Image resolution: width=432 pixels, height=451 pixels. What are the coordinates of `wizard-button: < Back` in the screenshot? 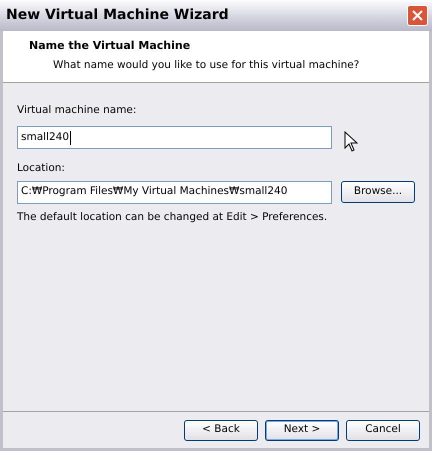 It's located at (221, 430).